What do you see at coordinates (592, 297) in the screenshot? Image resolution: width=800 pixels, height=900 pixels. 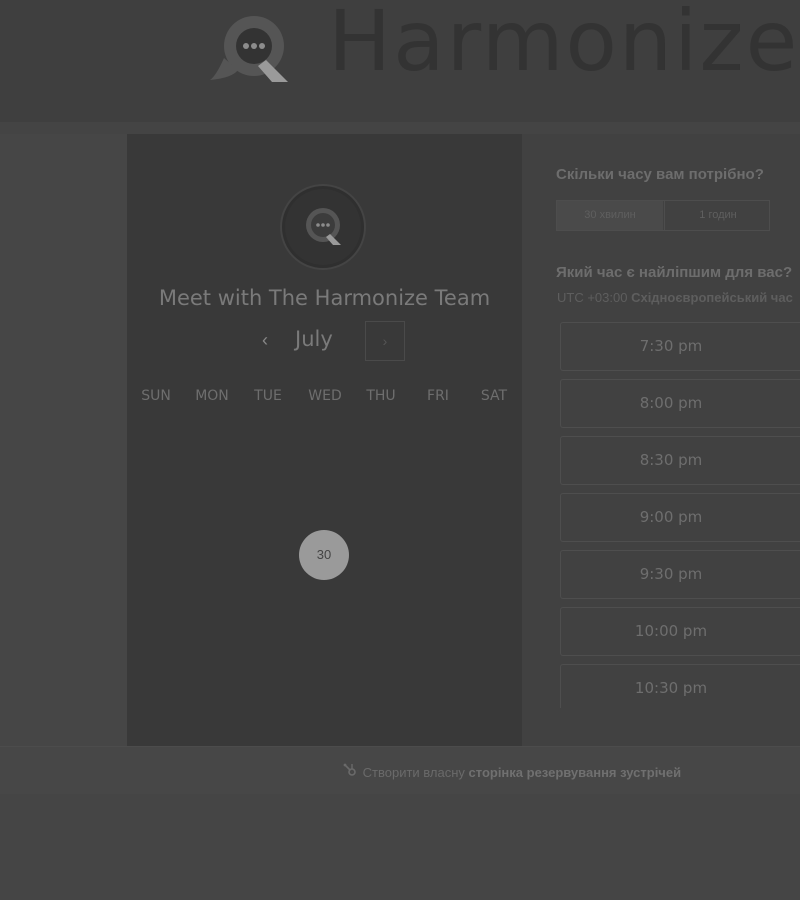 I see `timezone-offset: UTC +03:00` at bounding box center [592, 297].